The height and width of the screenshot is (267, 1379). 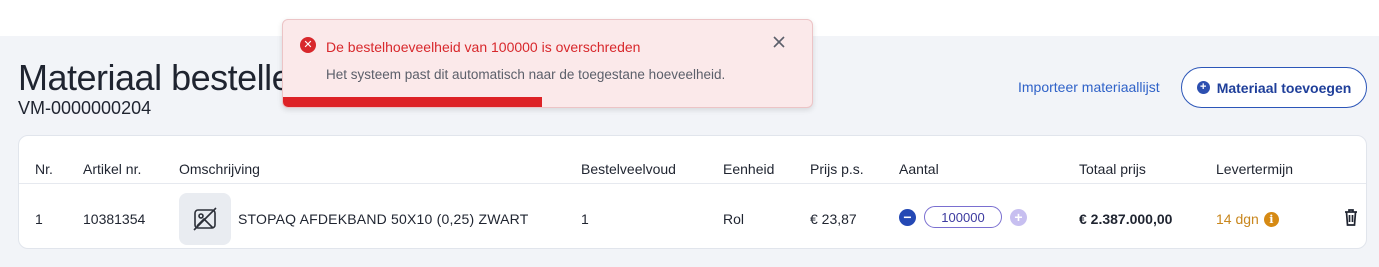 I want to click on quantity-stepper: − +, so click(x=963, y=217).